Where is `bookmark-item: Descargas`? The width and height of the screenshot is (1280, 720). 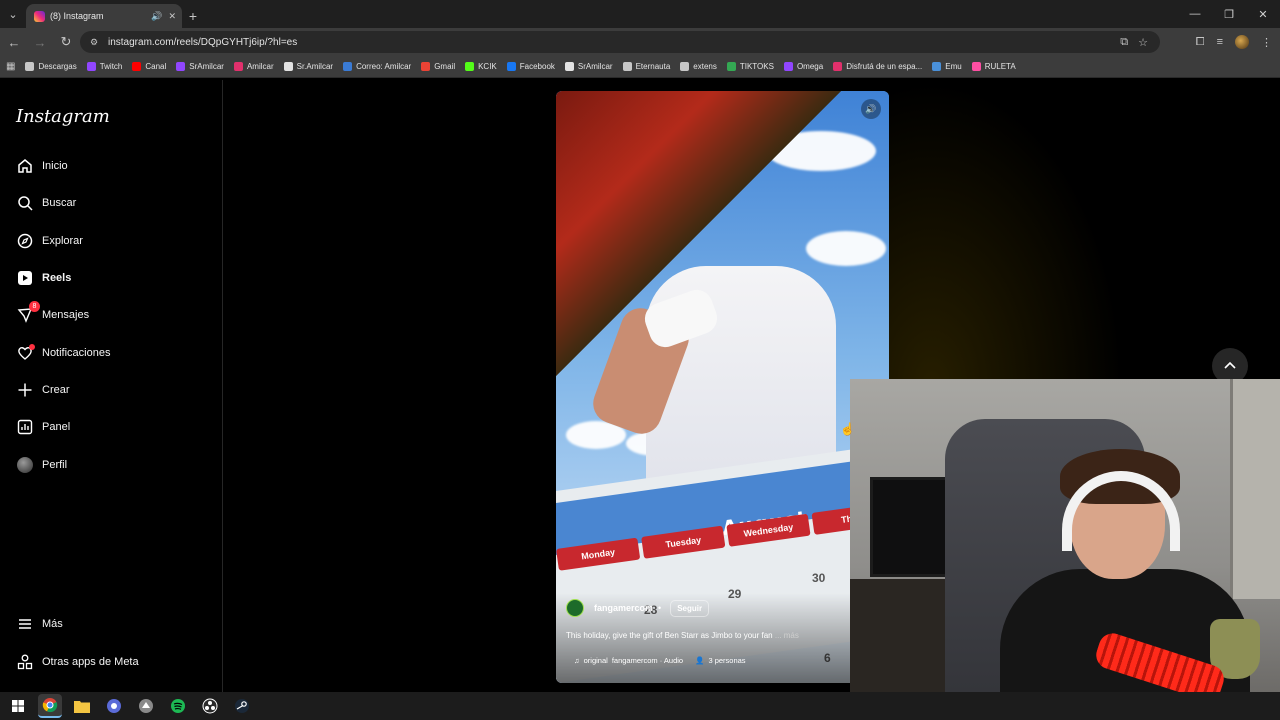
bookmark-item: Descargas is located at coordinates (51, 66).